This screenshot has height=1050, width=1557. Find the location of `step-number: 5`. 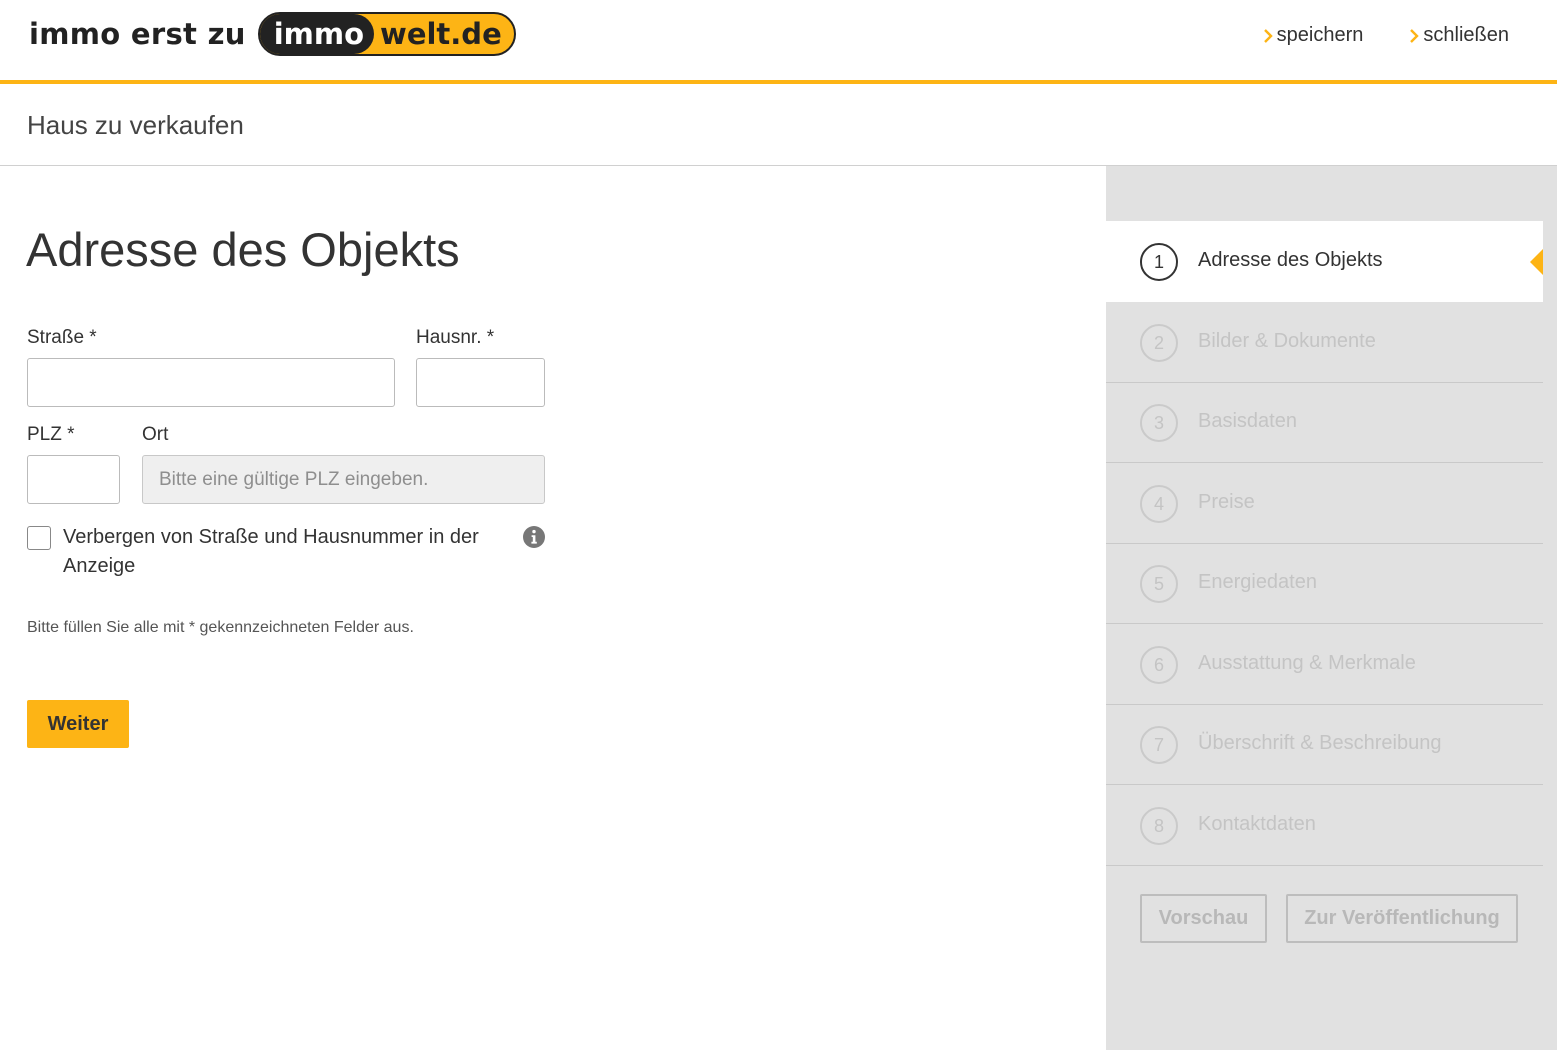

step-number: 5 is located at coordinates (1159, 584).